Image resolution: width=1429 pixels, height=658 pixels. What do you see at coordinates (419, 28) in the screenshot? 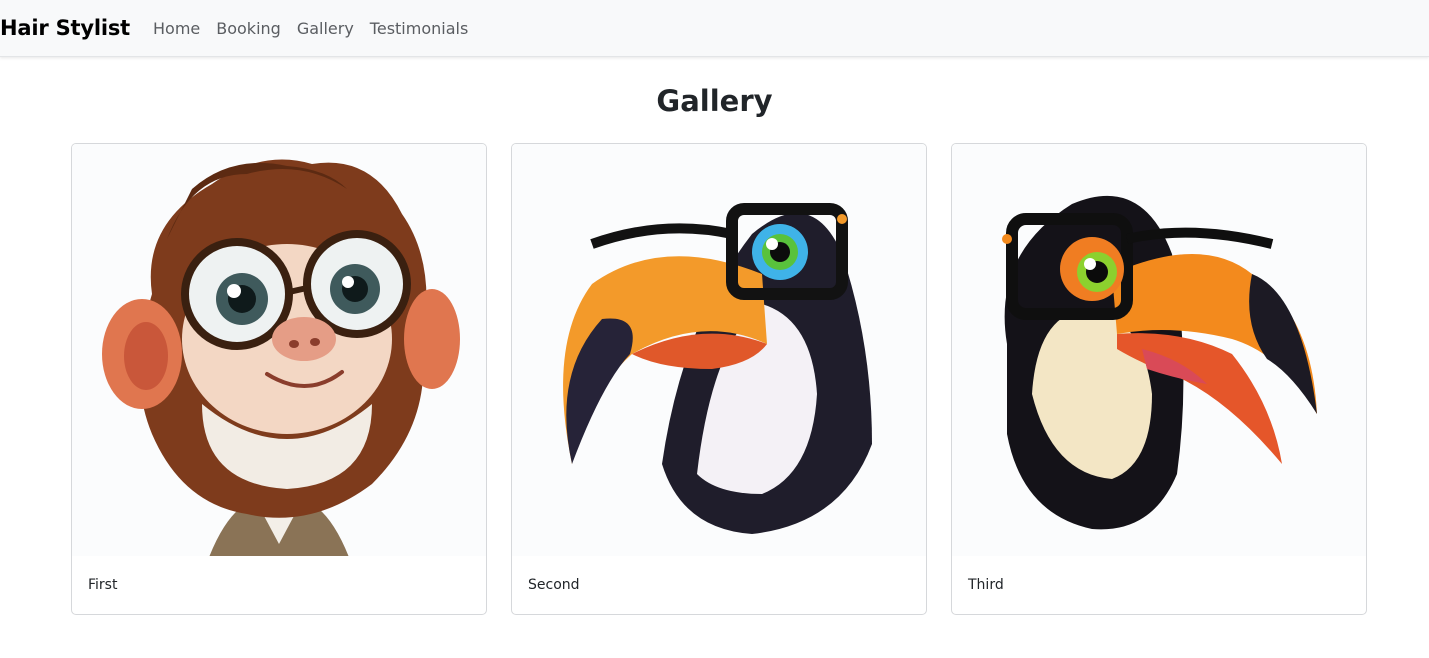
I see `nav-link-testimonials: Testimonials` at bounding box center [419, 28].